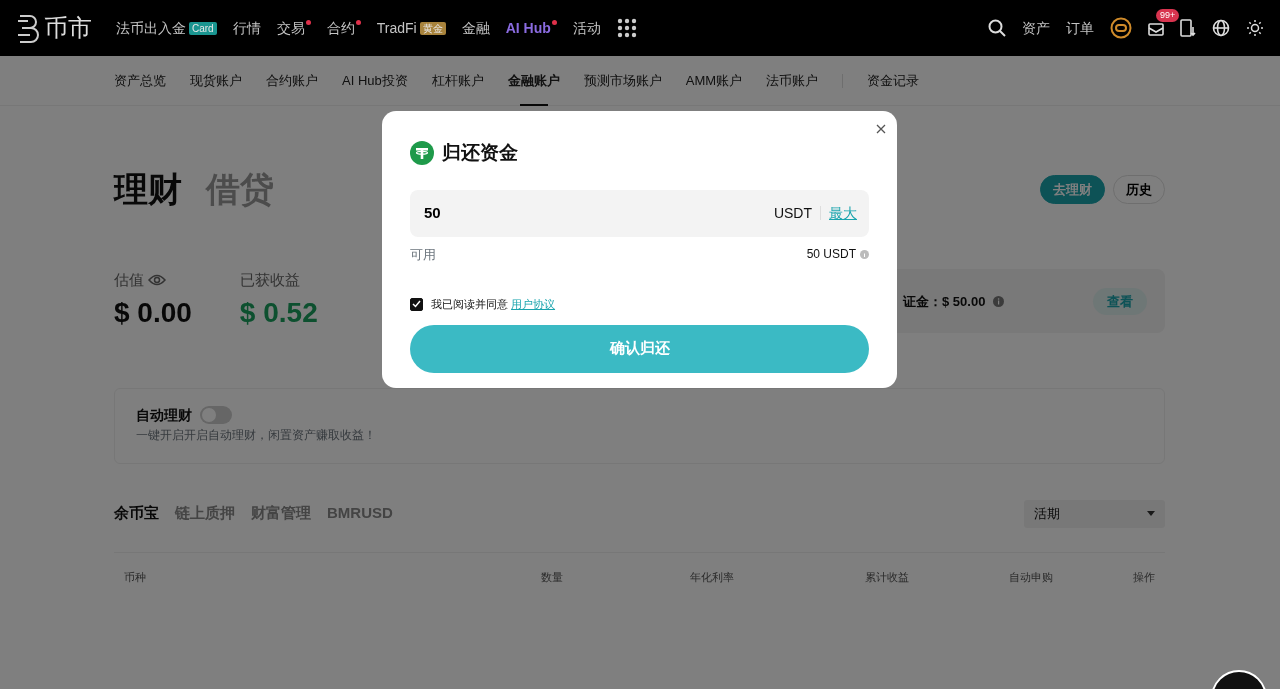 The image size is (1280, 689). Describe the element at coordinates (1168, 16) in the screenshot. I see `notification-badge: 99+` at that location.